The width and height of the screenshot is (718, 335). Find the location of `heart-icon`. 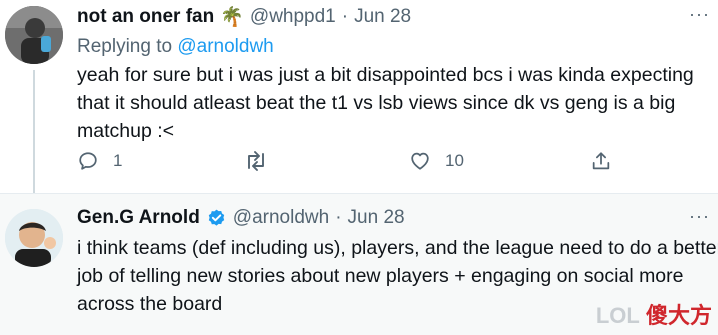

heart-icon is located at coordinates (420, 161).